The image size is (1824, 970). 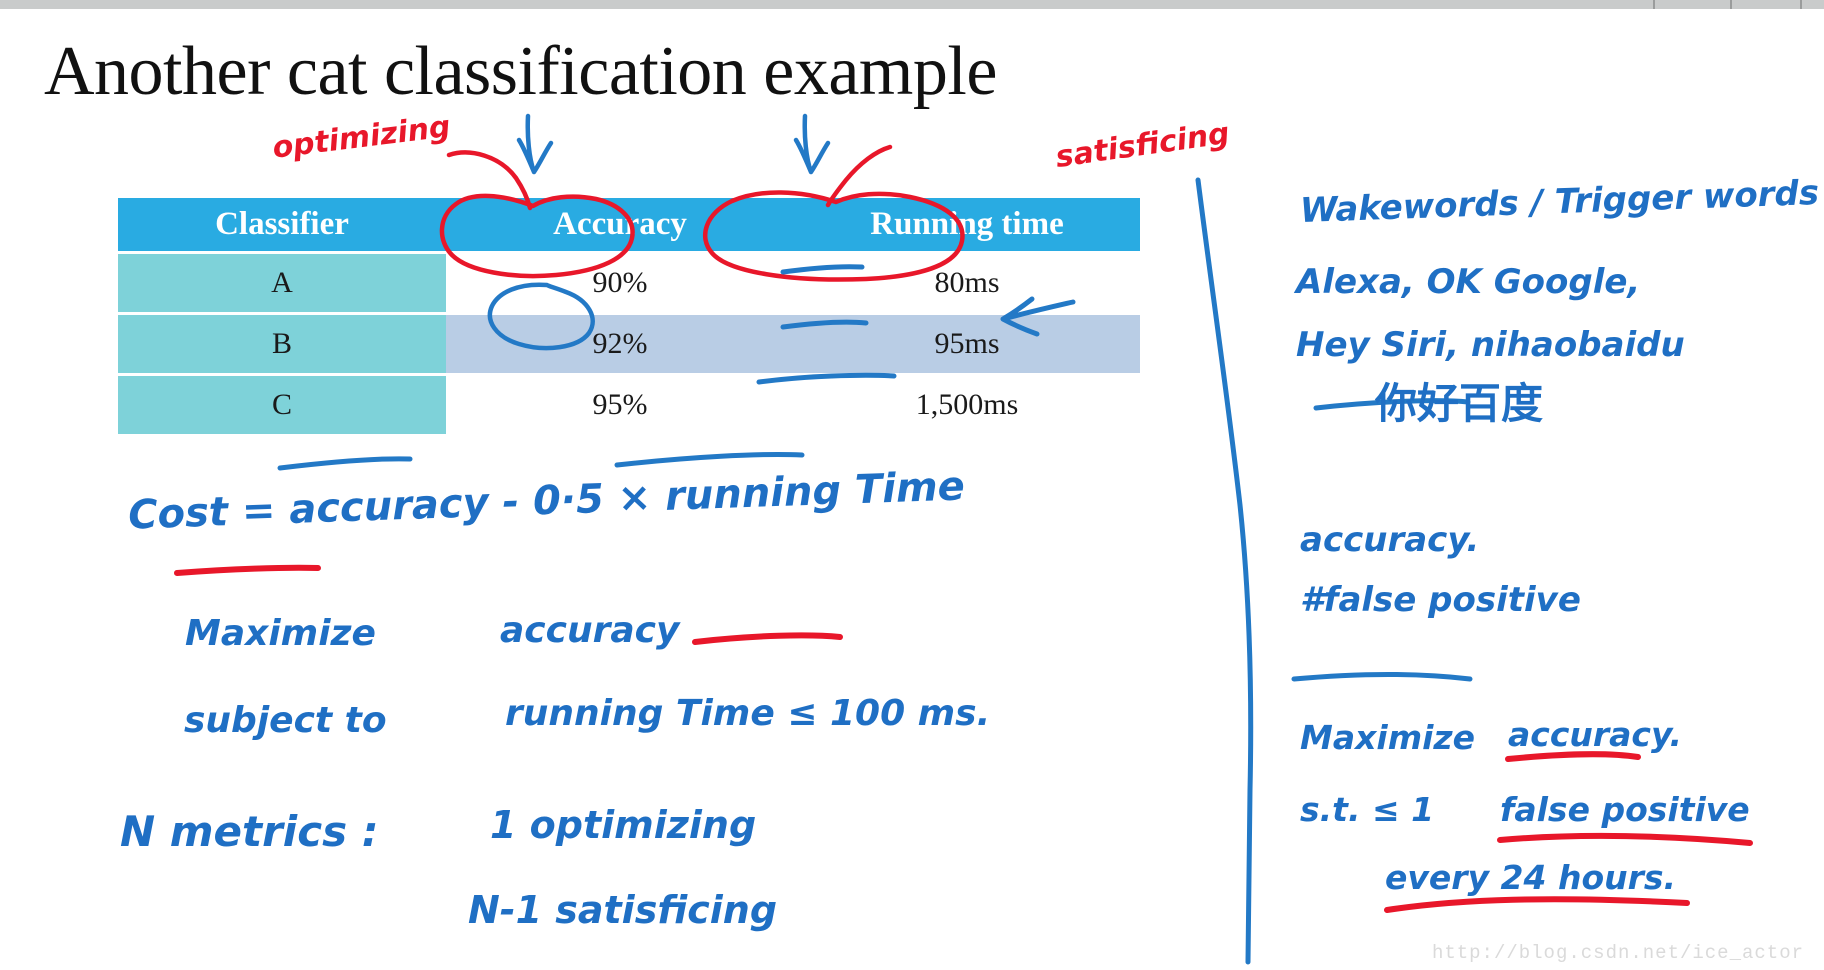 I want to click on underline-running-time-cost-stroke, so click(x=709, y=460).